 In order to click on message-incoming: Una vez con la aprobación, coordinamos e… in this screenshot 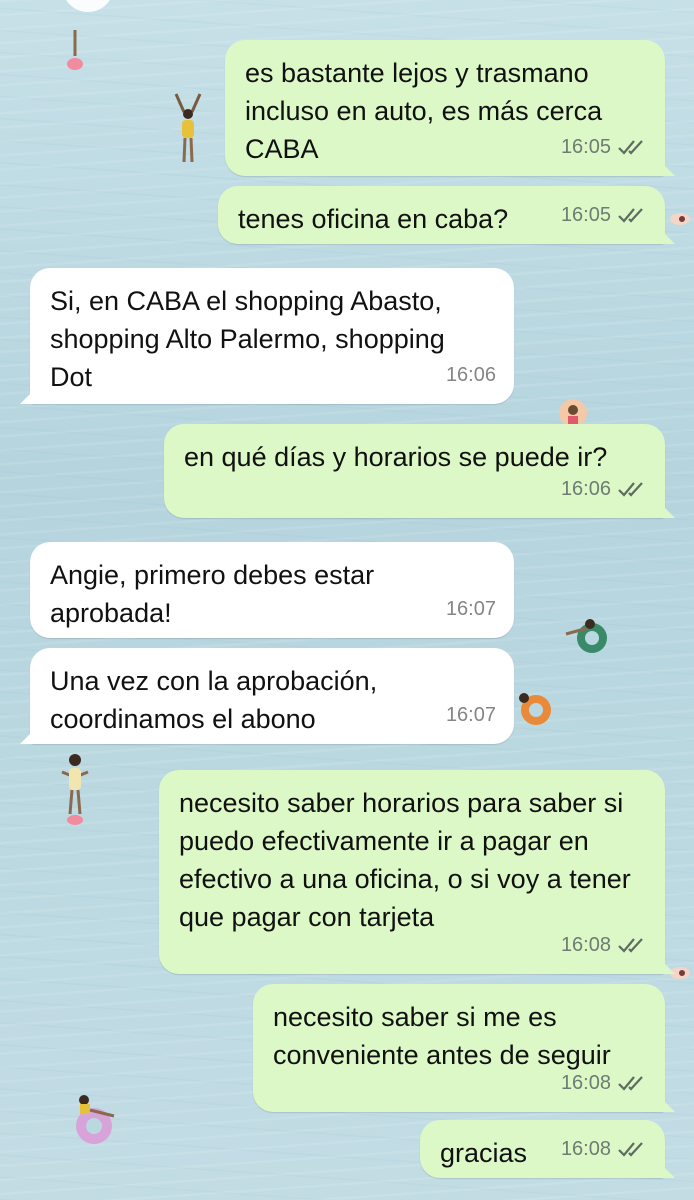, I will do `click(267, 696)`.